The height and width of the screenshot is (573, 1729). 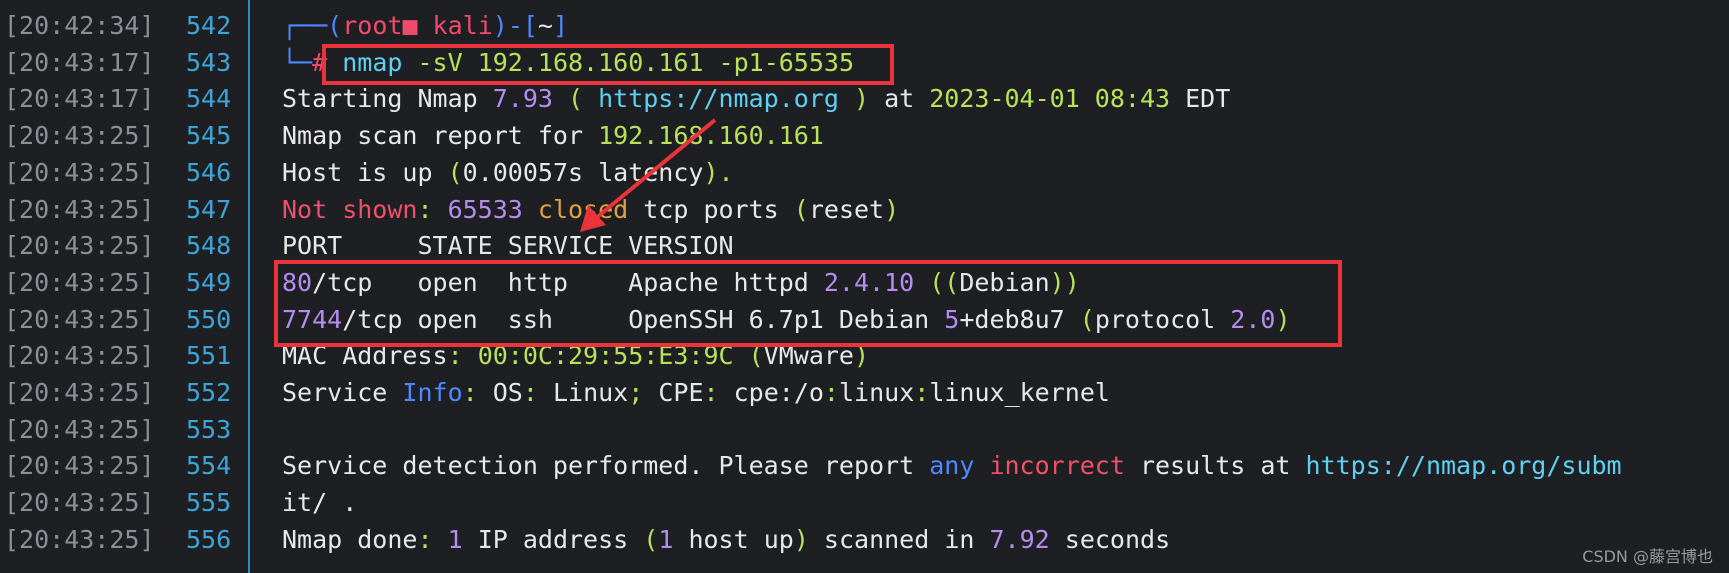 I want to click on watermark: CSDN @藤宫博也, so click(x=1647, y=556).